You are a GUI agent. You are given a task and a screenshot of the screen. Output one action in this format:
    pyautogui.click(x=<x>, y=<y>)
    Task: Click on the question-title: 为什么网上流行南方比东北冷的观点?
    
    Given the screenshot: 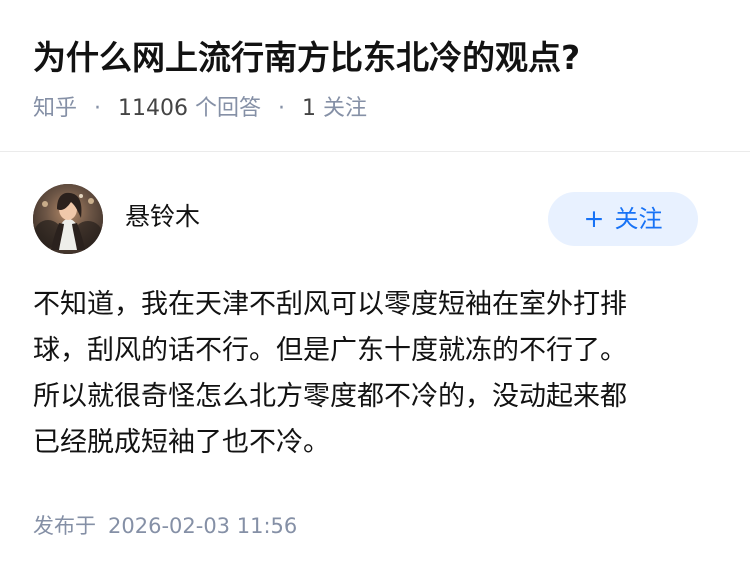 What is the action you would take?
    pyautogui.click(x=306, y=58)
    